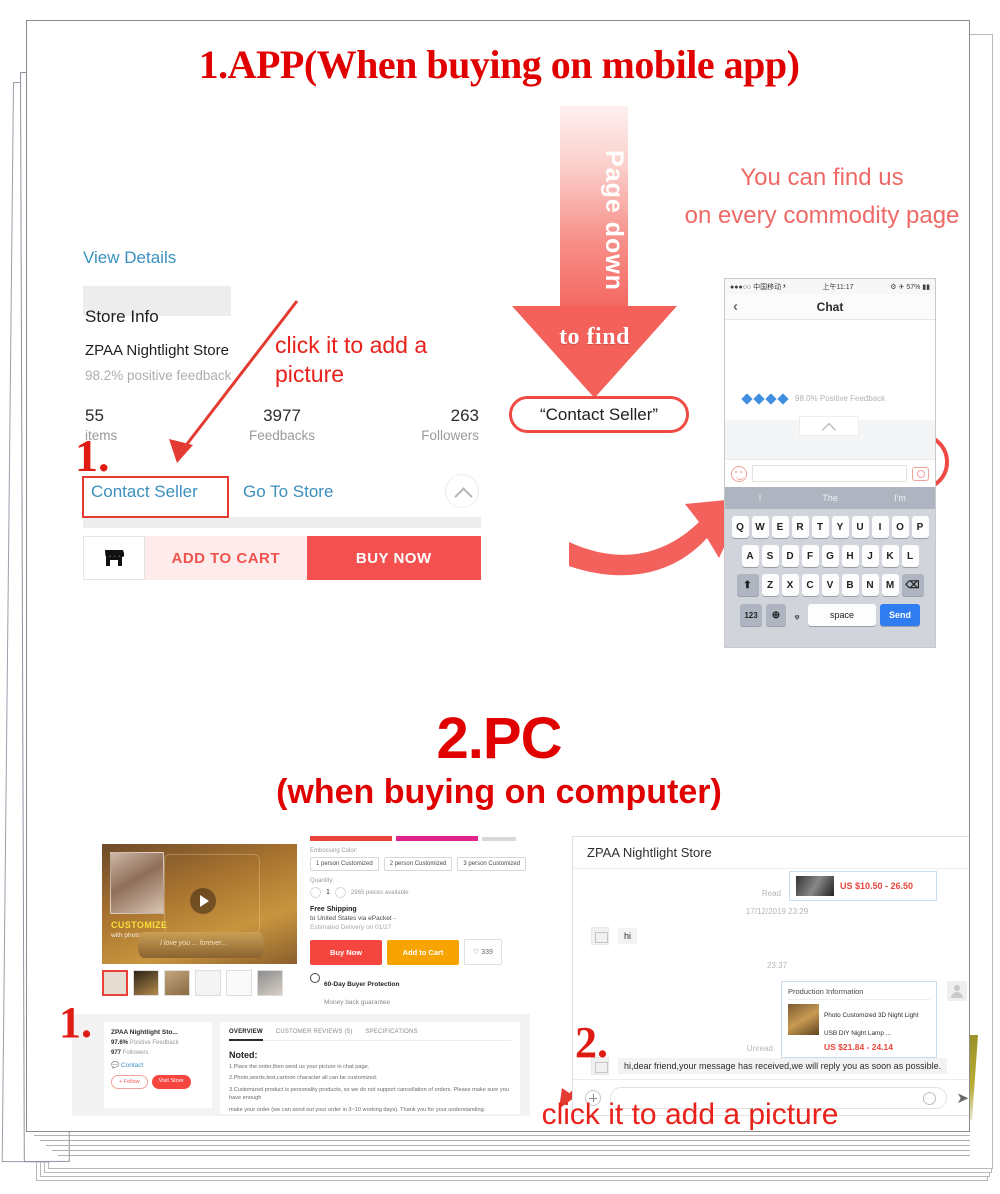 Image resolution: width=1000 pixels, height=1194 pixels. What do you see at coordinates (288, 492) in the screenshot?
I see `go-to-store-button: Go To Store` at bounding box center [288, 492].